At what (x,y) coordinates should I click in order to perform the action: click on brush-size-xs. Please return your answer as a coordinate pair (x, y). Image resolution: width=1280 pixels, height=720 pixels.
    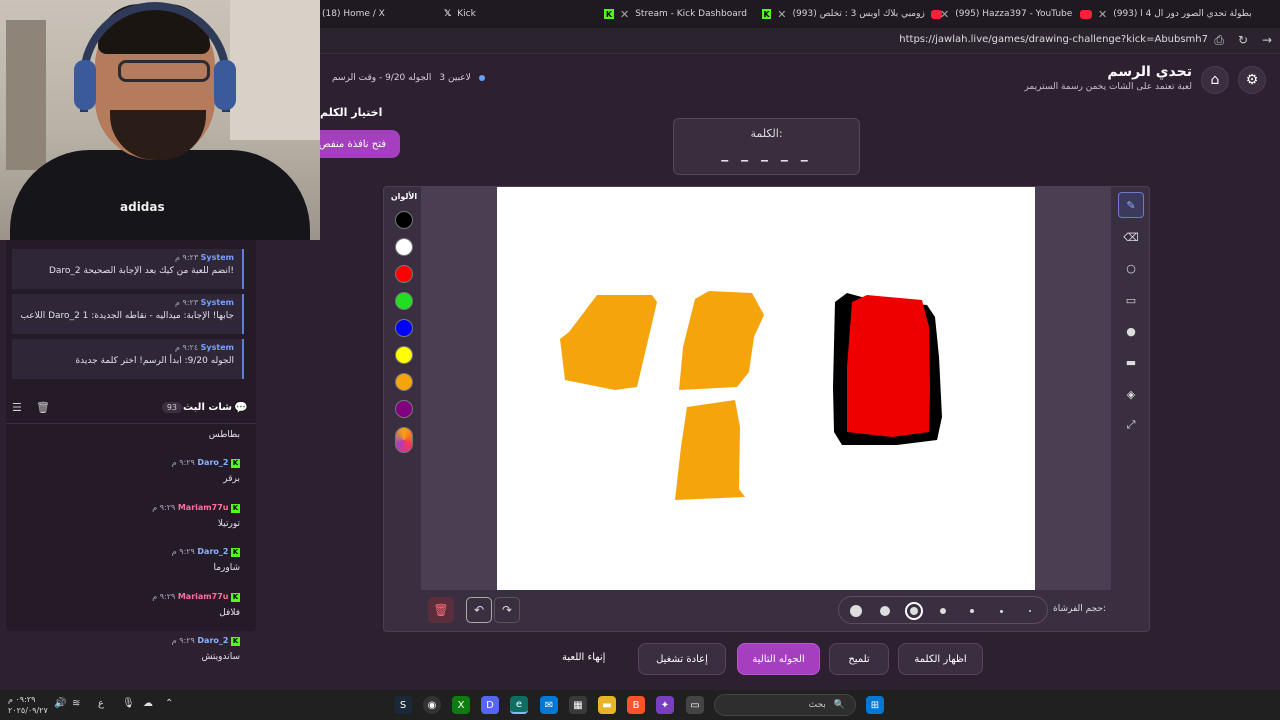
    Looking at the image, I should click on (972, 611).